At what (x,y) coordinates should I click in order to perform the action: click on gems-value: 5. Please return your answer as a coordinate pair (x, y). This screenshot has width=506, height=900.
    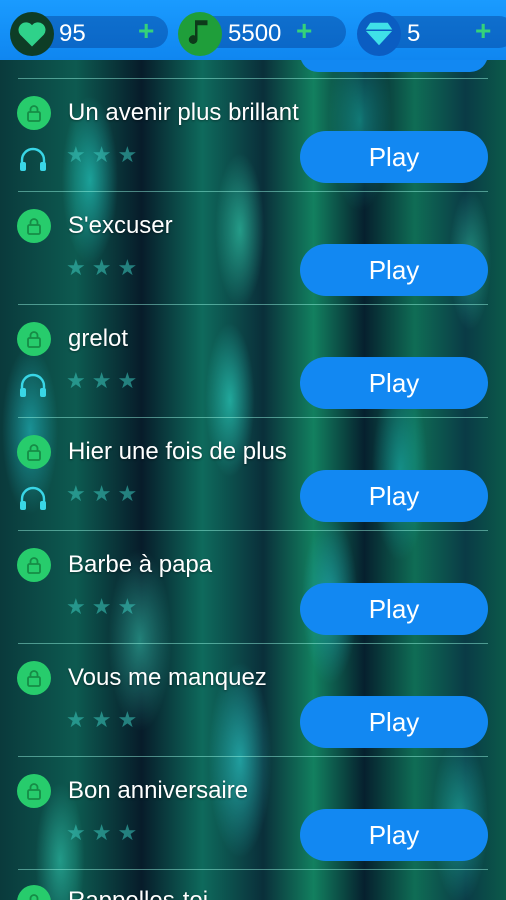
    Looking at the image, I should click on (414, 33).